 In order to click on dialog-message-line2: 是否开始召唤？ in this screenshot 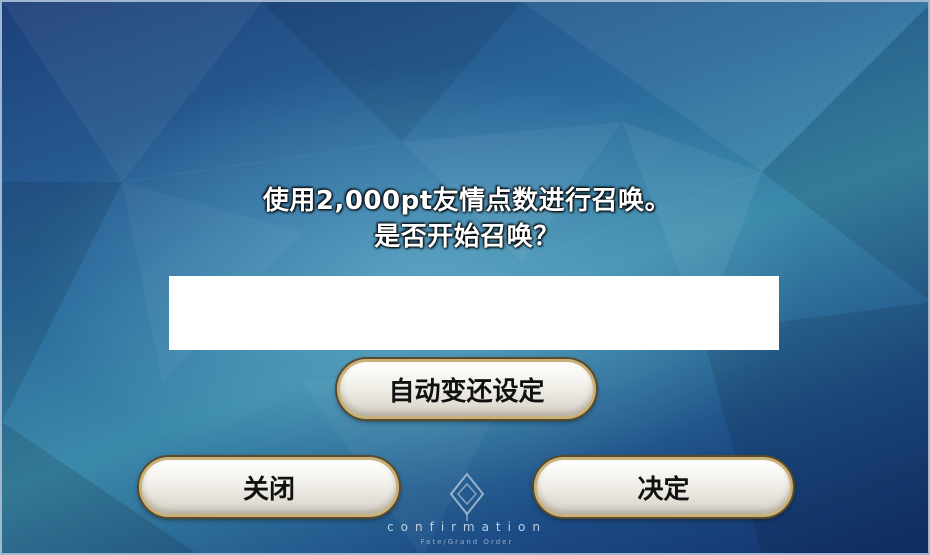, I will do `click(467, 237)`.